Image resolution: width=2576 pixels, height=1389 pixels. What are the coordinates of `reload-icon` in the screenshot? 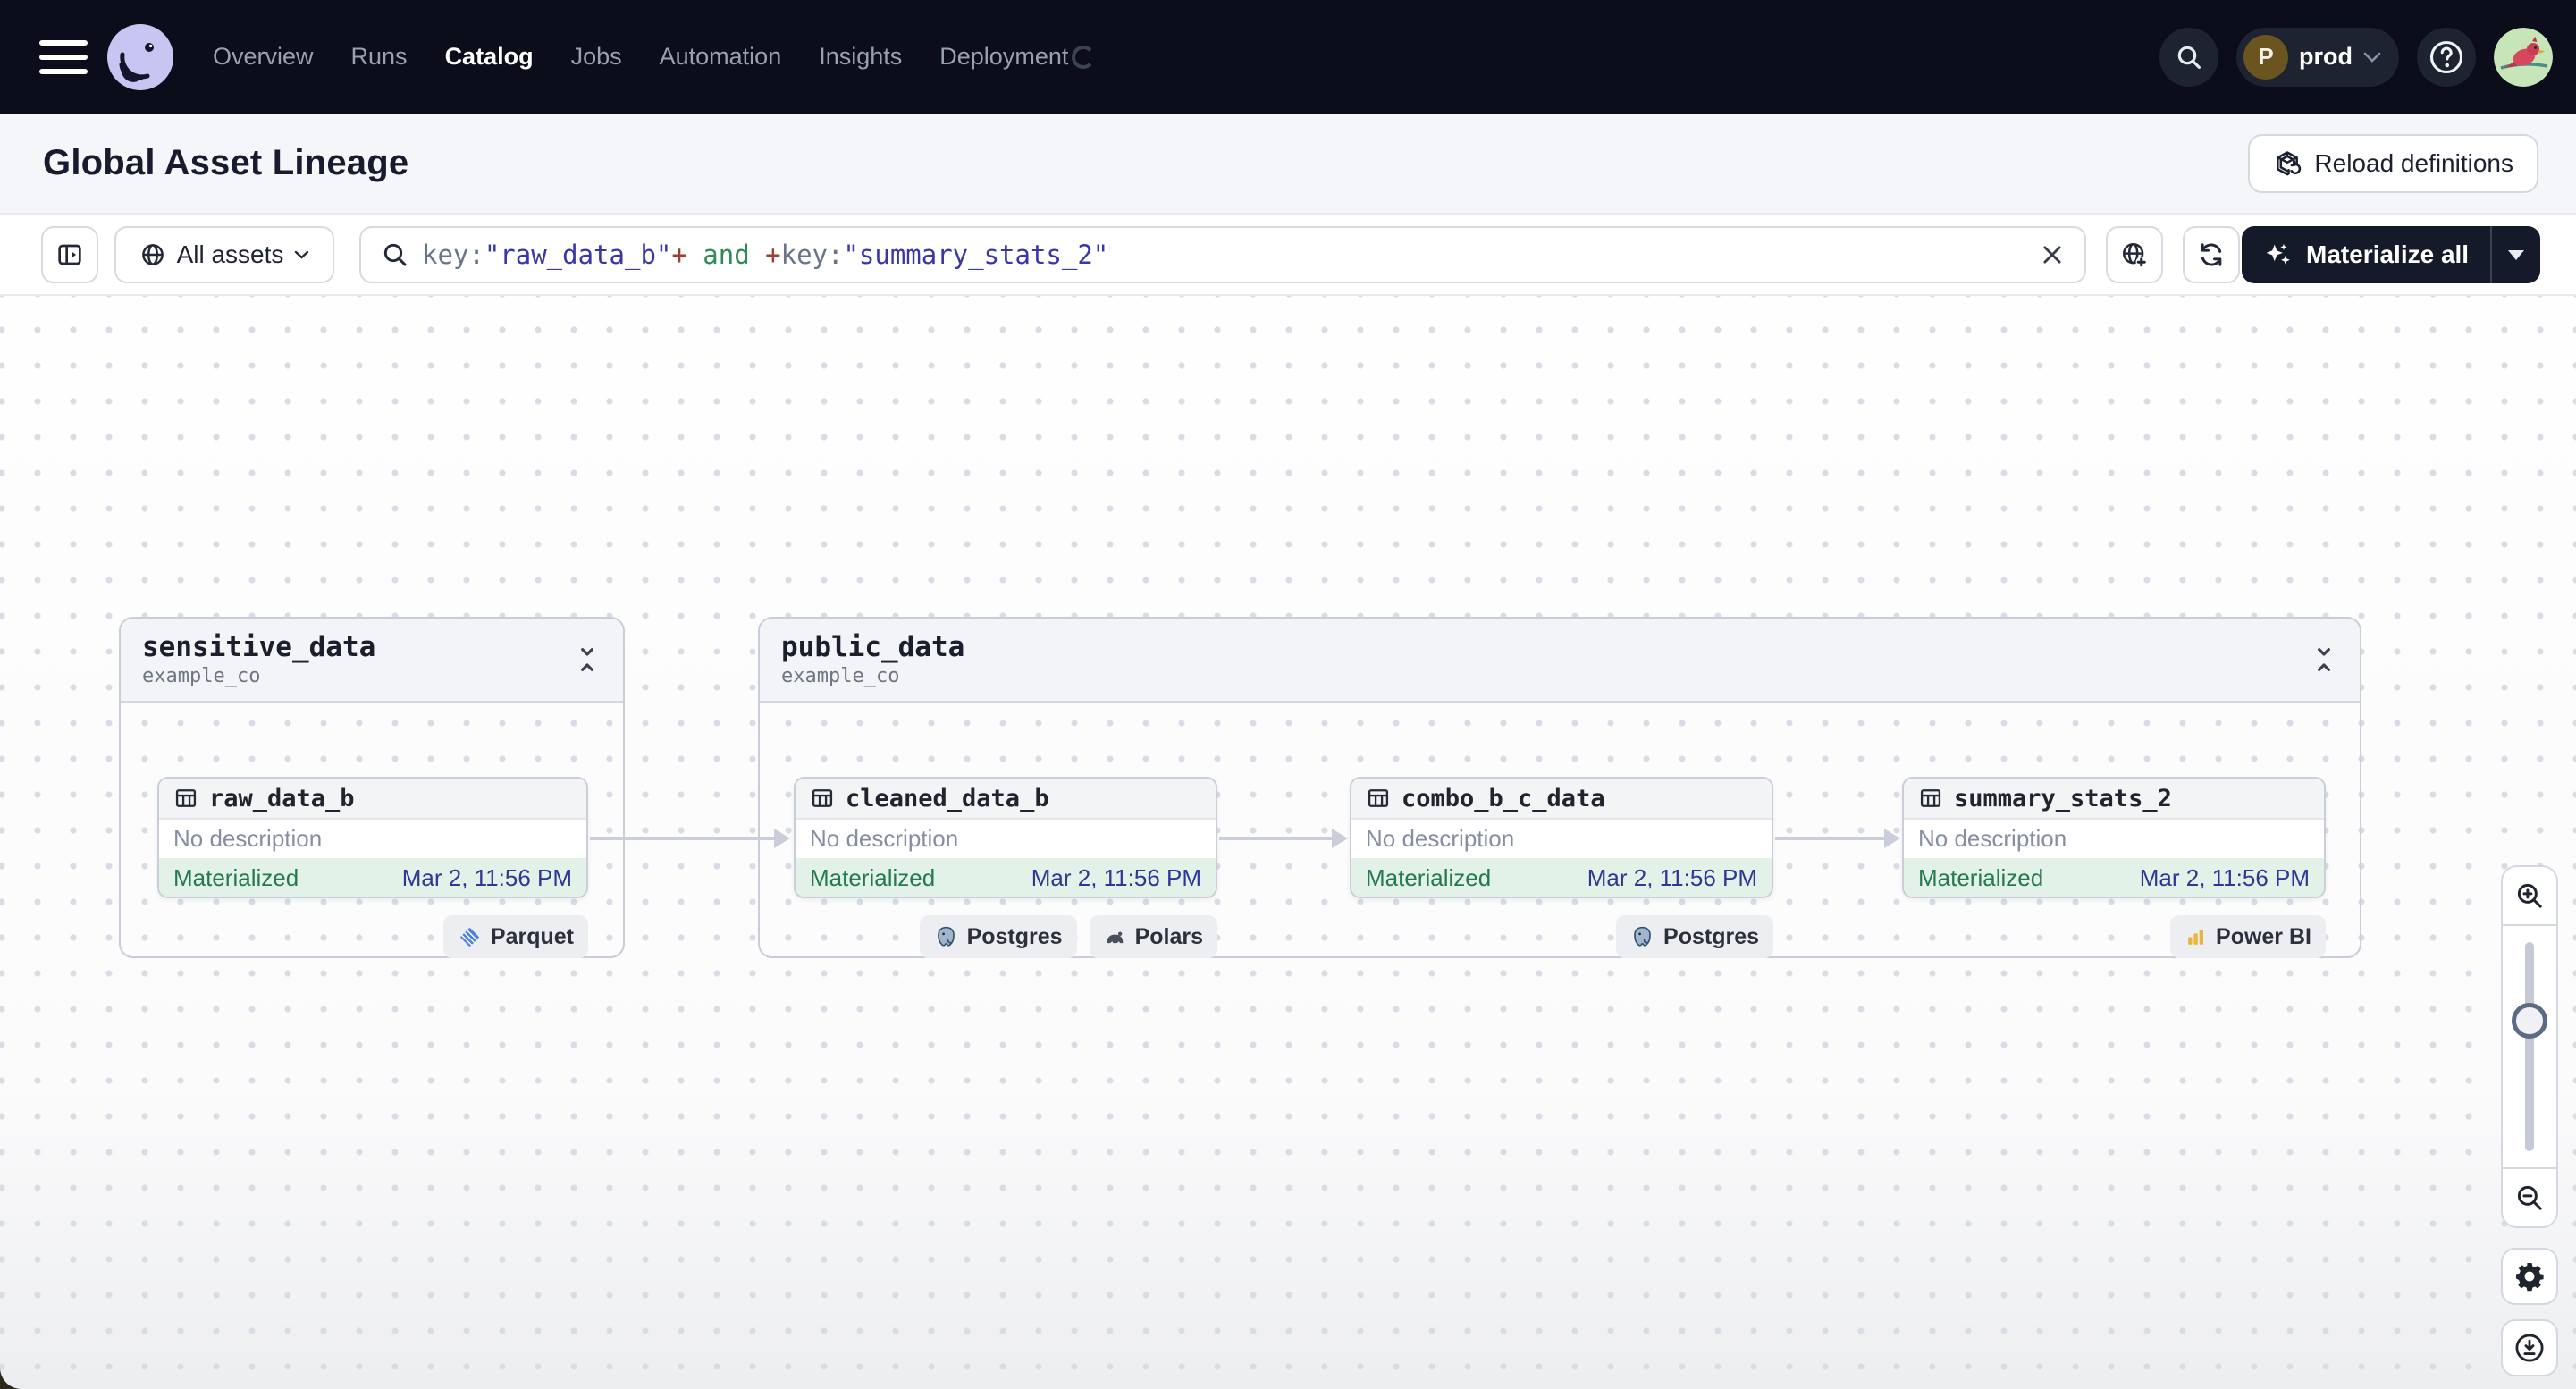 It's located at (2290, 162).